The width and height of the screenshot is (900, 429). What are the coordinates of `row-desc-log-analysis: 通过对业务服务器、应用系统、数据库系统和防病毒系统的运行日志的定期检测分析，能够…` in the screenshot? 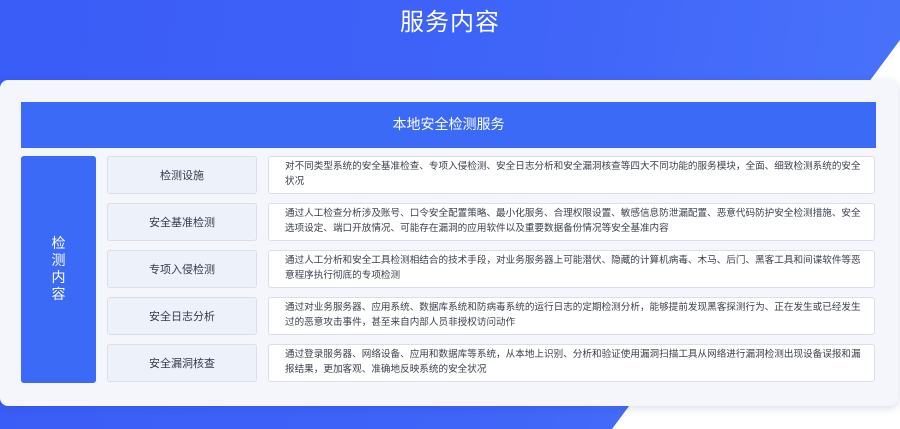 It's located at (571, 316).